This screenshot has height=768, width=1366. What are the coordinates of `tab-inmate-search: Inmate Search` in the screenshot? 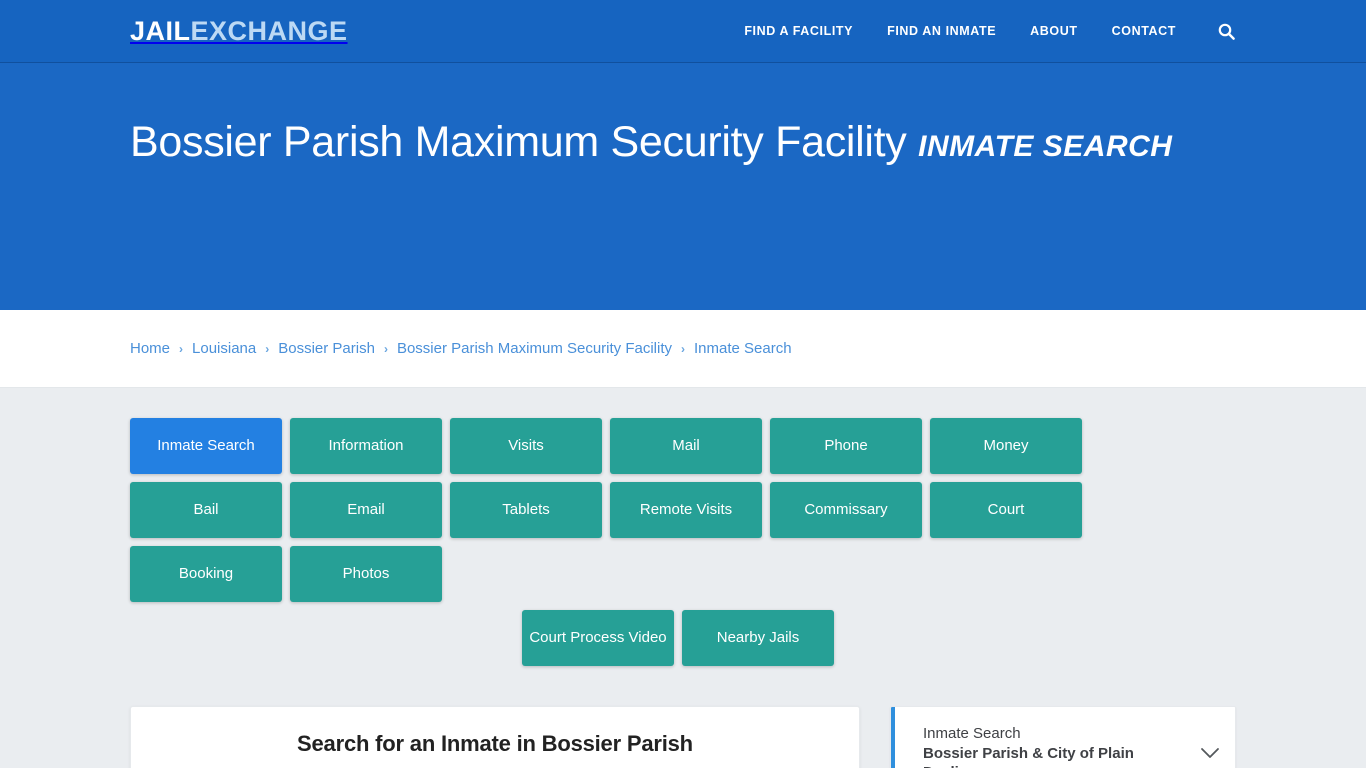 It's located at (206, 446).